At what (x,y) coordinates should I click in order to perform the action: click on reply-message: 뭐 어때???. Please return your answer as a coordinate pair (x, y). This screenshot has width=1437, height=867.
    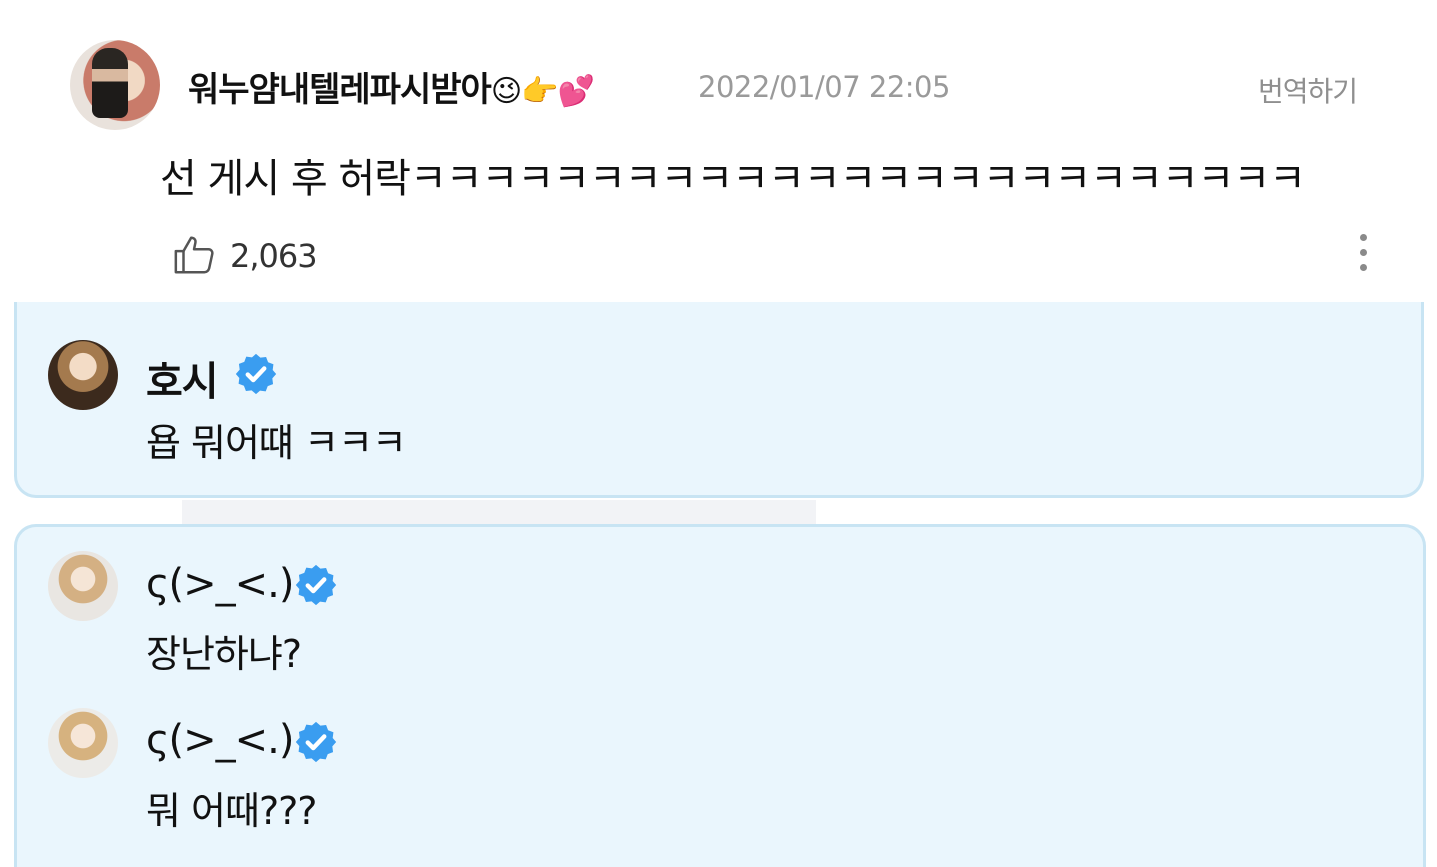
    Looking at the image, I should click on (231, 811).